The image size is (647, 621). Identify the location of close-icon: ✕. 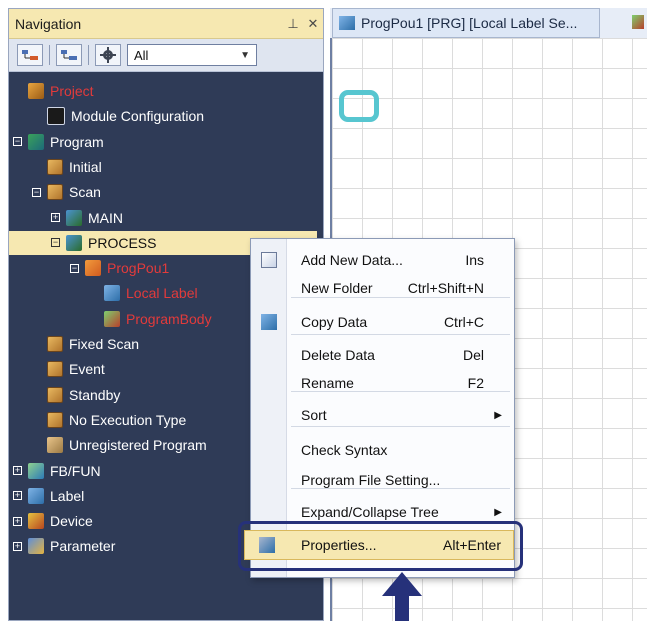
(313, 24).